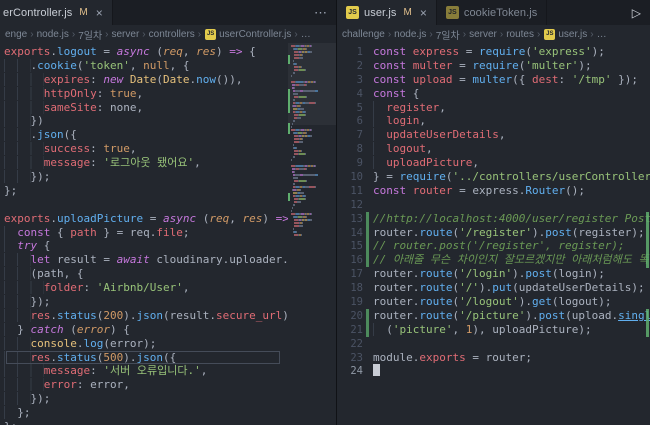  What do you see at coordinates (350, 289) in the screenshot?
I see `line-number: 18` at bounding box center [350, 289].